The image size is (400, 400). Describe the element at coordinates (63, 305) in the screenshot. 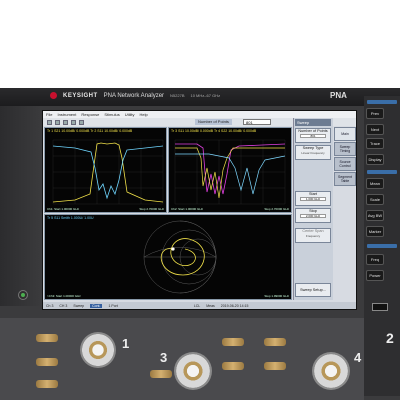

I see `status-channel-active: CH 3` at that location.